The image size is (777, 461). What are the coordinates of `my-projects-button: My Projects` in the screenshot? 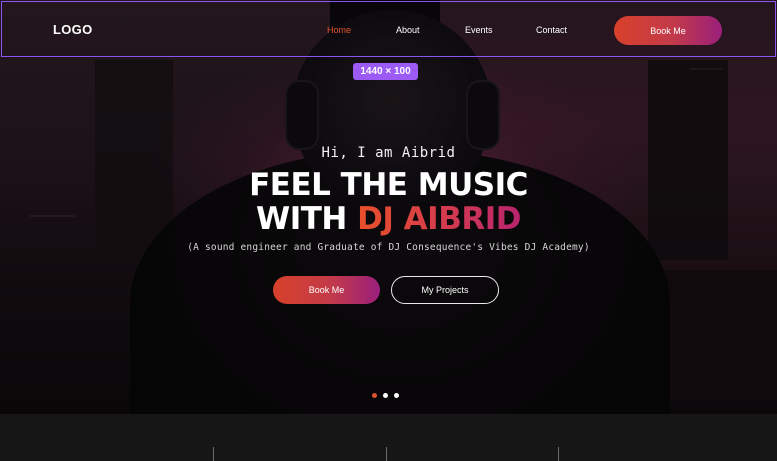 It's located at (445, 290).